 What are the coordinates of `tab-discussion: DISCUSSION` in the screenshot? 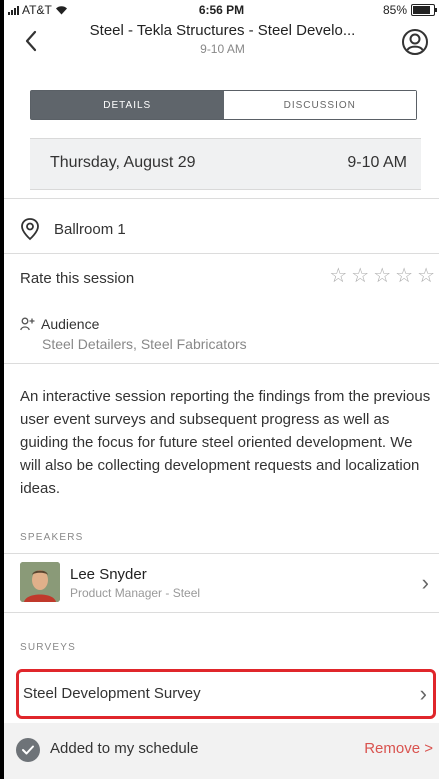 It's located at (319, 105).